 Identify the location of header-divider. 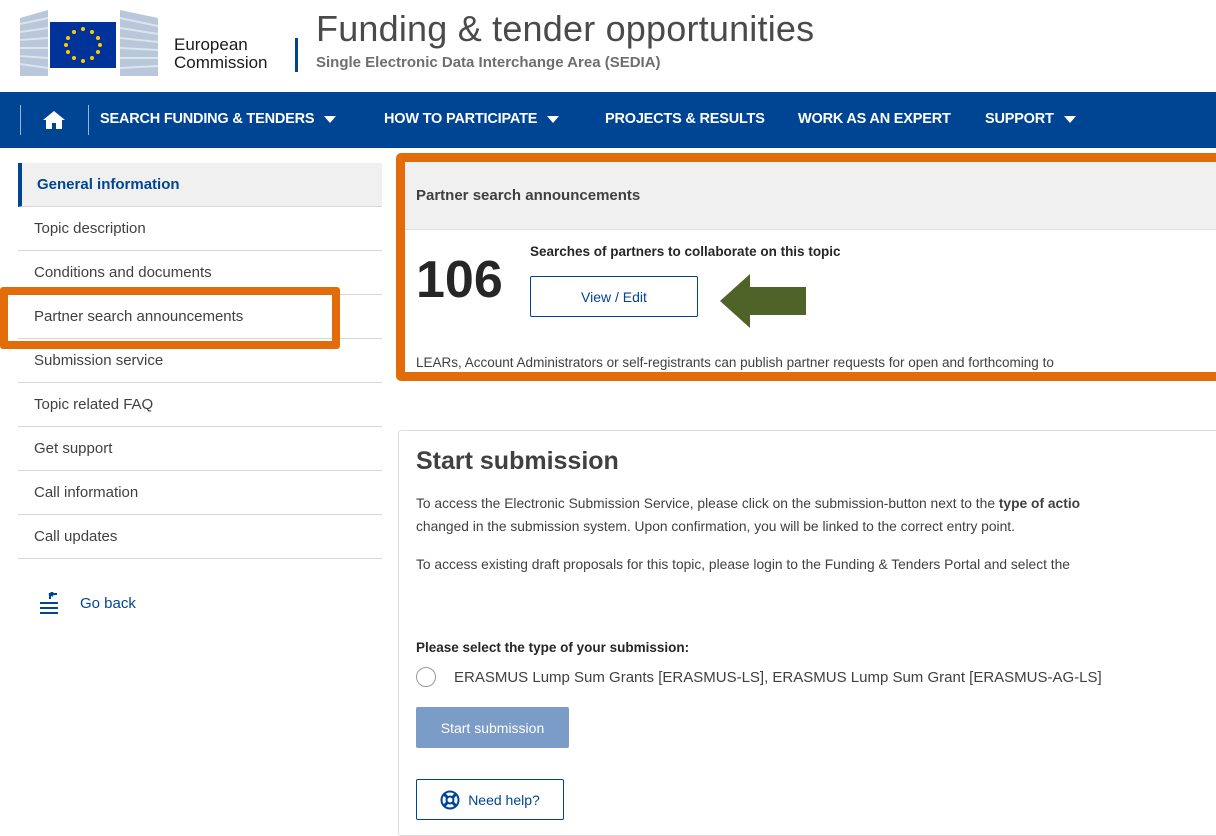
(296, 55).